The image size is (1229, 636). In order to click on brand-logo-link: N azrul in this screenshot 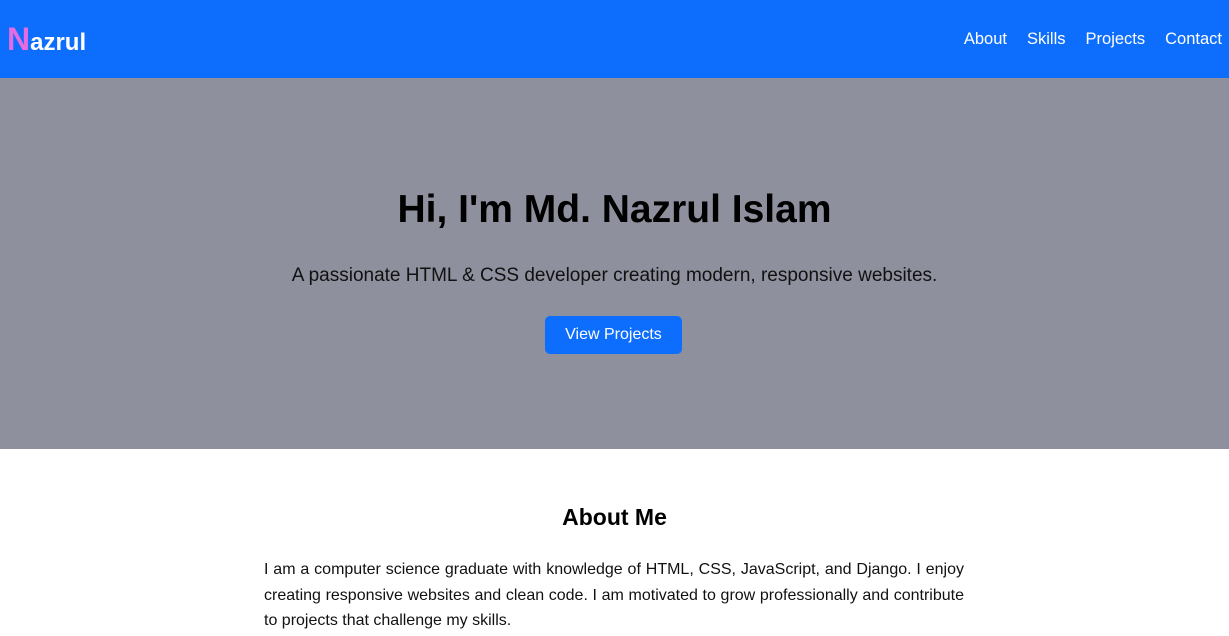, I will do `click(46, 39)`.